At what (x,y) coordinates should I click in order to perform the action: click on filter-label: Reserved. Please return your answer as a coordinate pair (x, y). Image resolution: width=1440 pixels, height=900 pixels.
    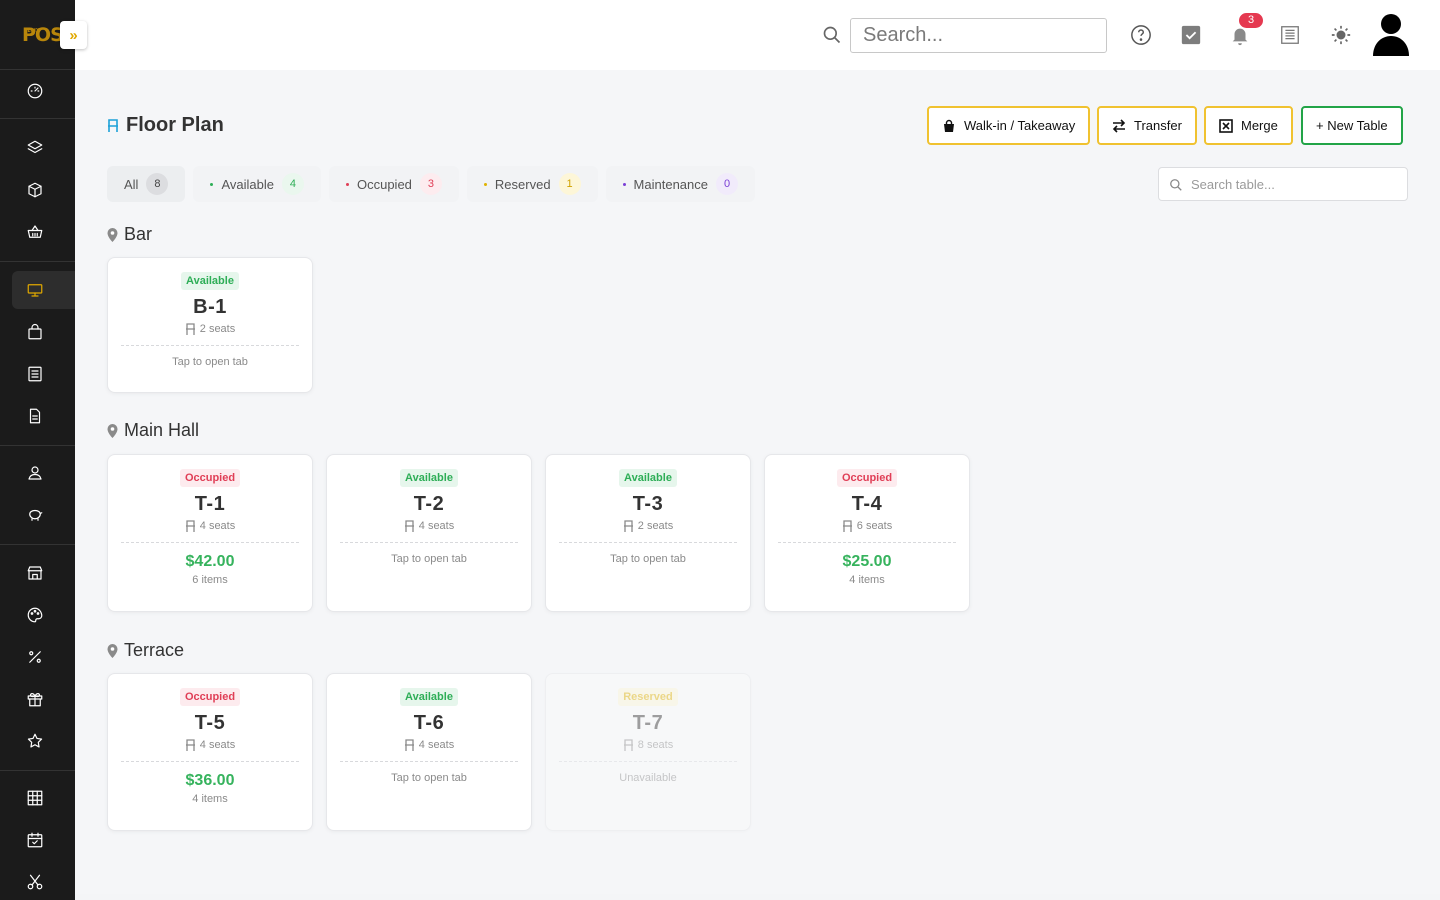
    Looking at the image, I should click on (522, 184).